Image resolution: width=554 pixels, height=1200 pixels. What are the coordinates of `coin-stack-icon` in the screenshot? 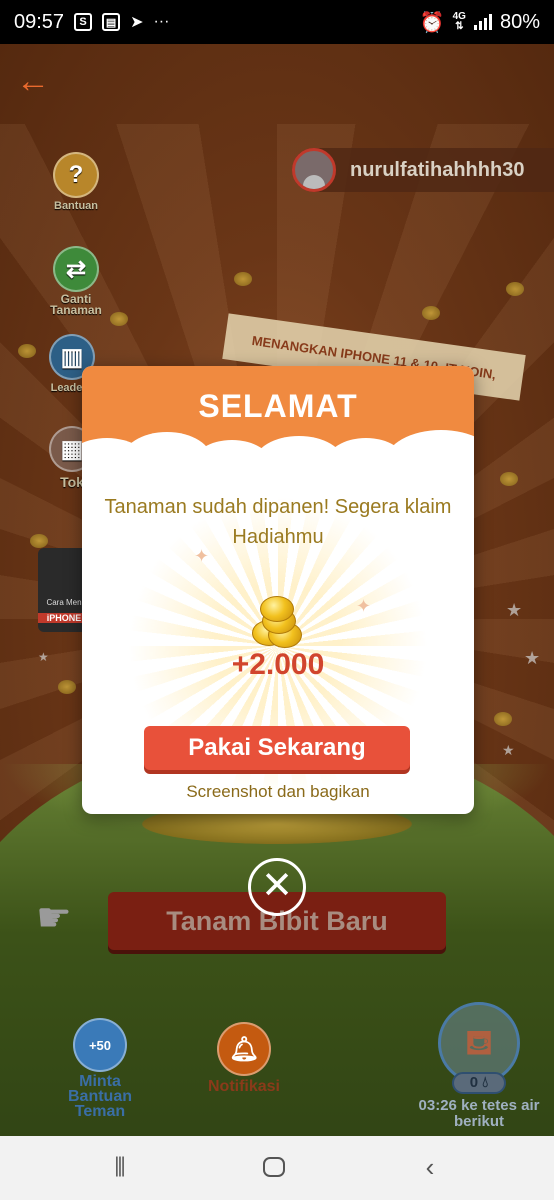 It's located at (278, 622).